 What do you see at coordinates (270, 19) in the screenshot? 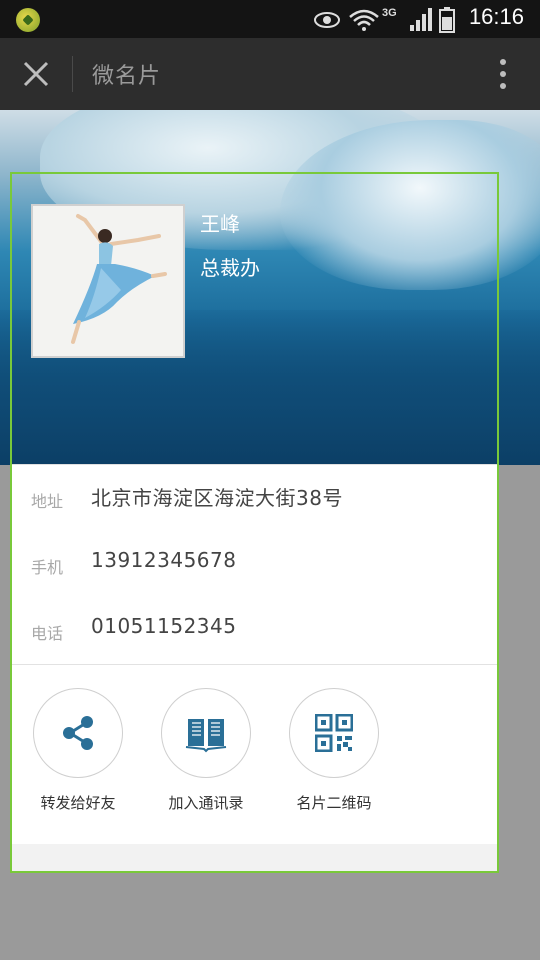
I see `status-bar: 3G 16:16` at bounding box center [270, 19].